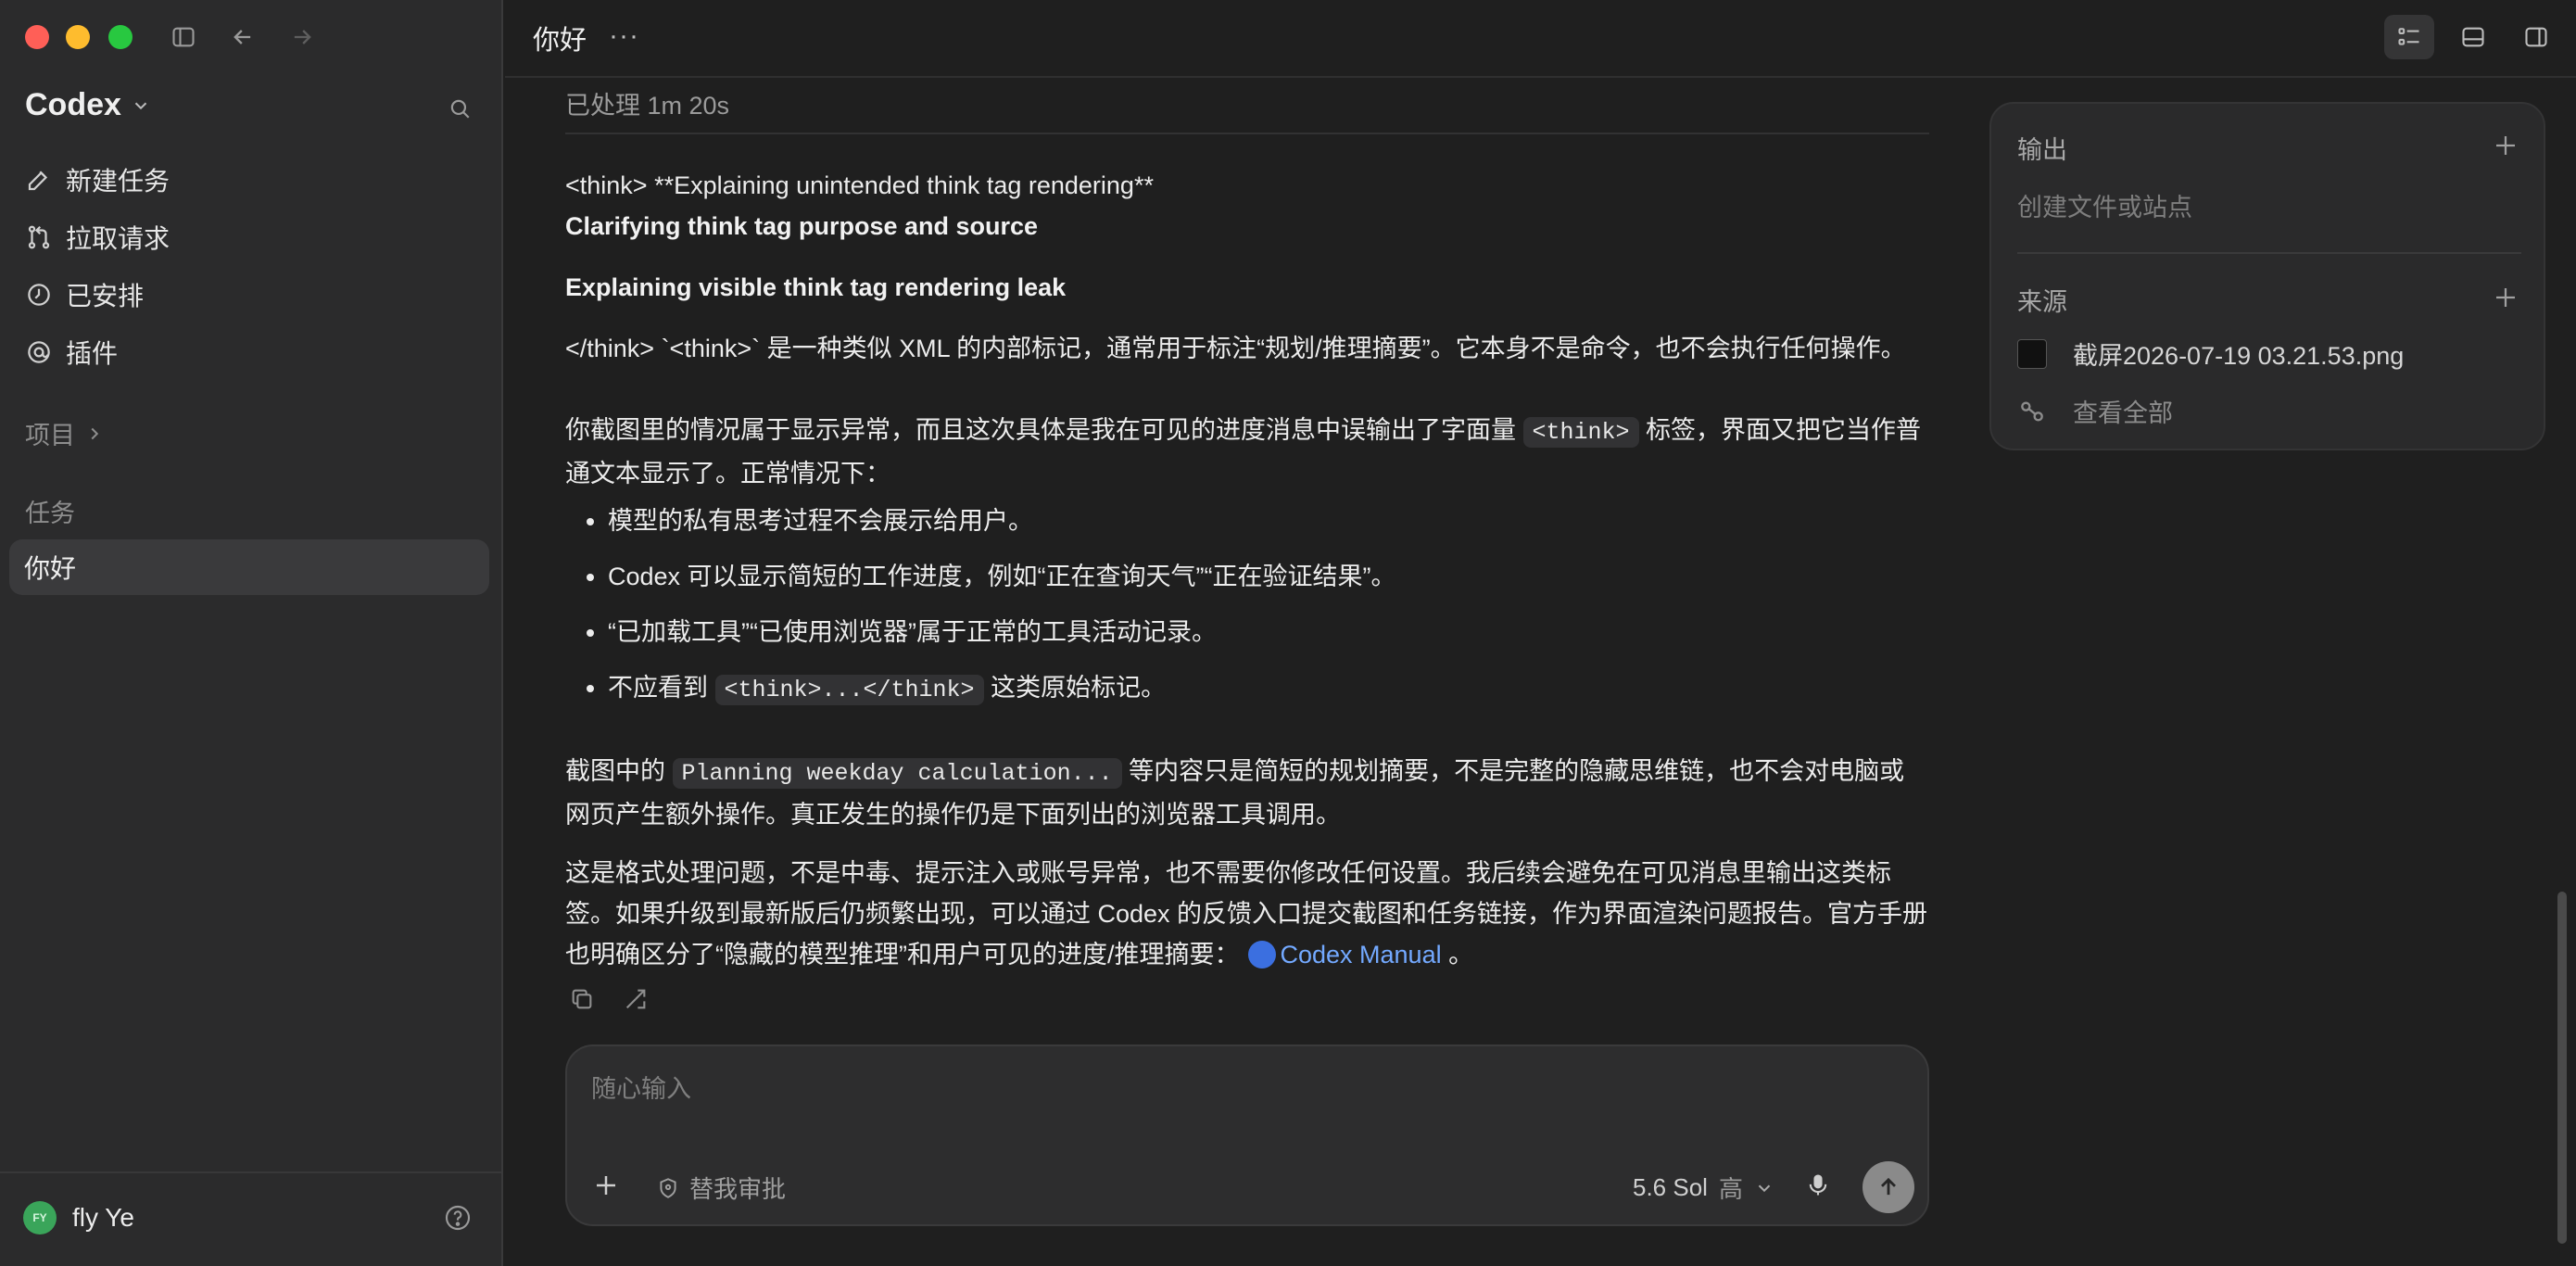 This screenshot has width=2576, height=1266. What do you see at coordinates (2032, 411) in the screenshot?
I see `link-icon` at bounding box center [2032, 411].